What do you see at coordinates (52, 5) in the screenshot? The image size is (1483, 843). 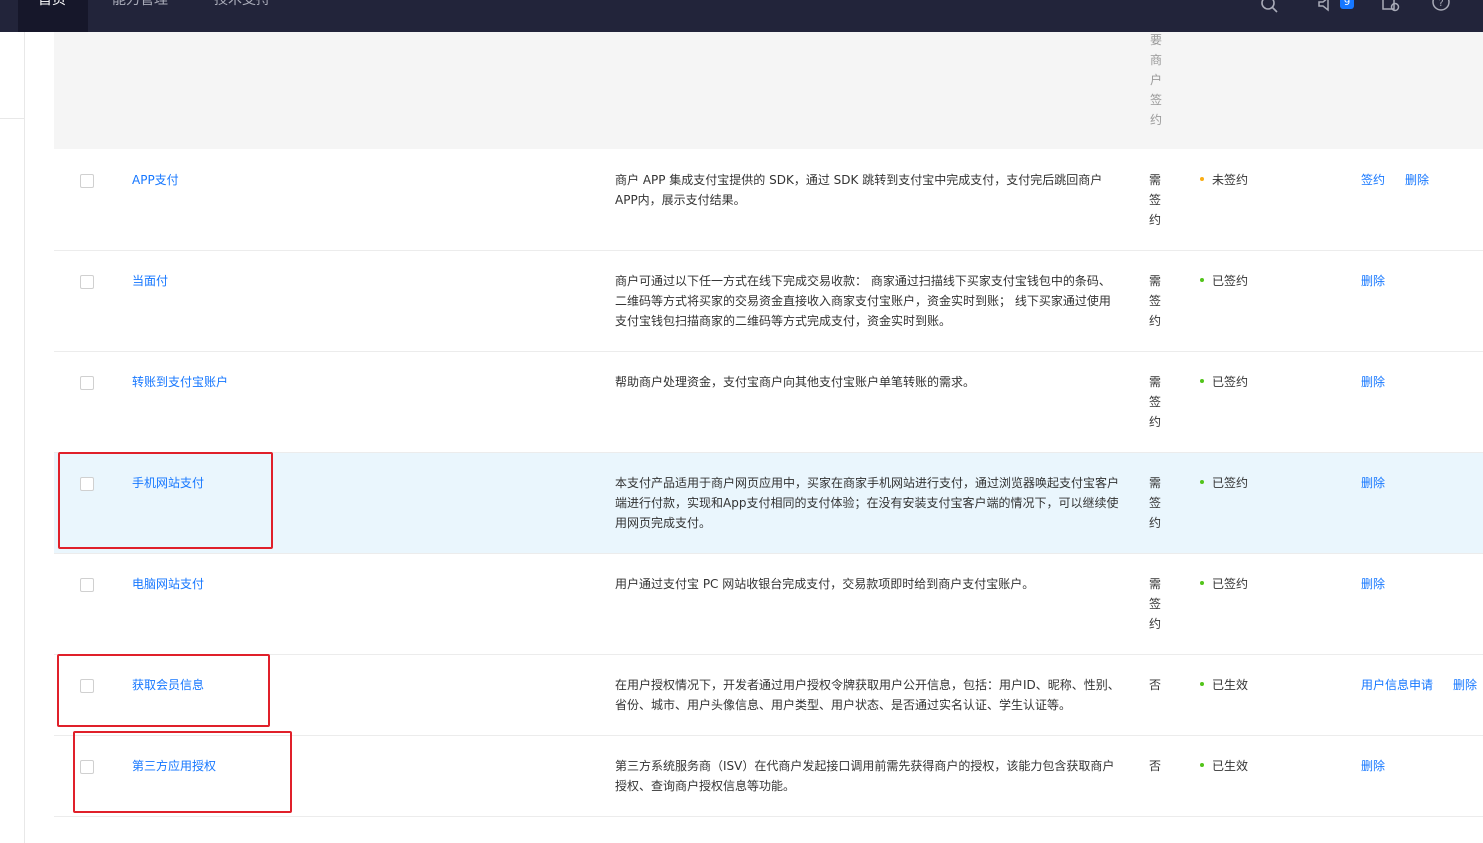 I see `nav-item-home: 首页` at bounding box center [52, 5].